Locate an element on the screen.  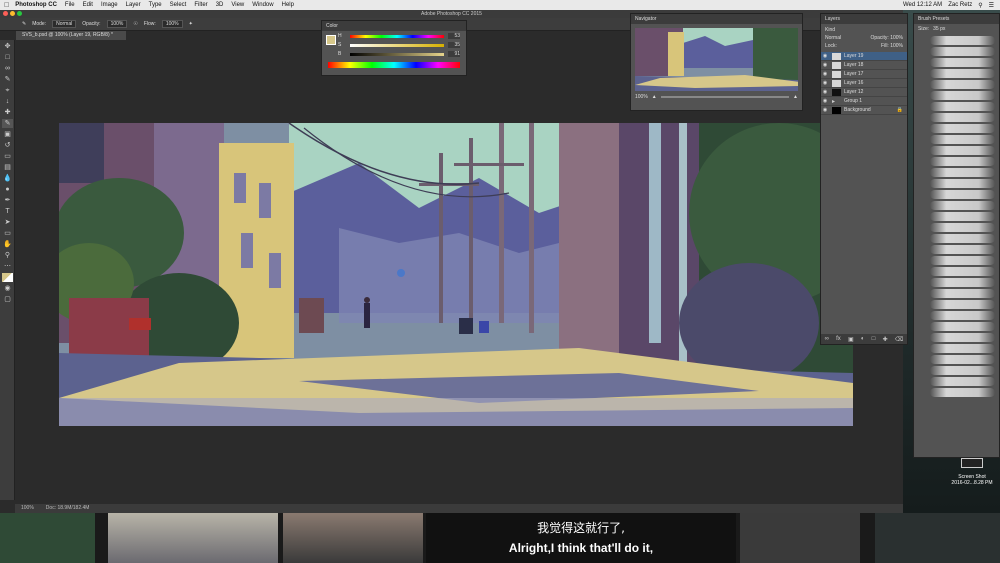
menu-window: Window is located at coordinates (262, 5).